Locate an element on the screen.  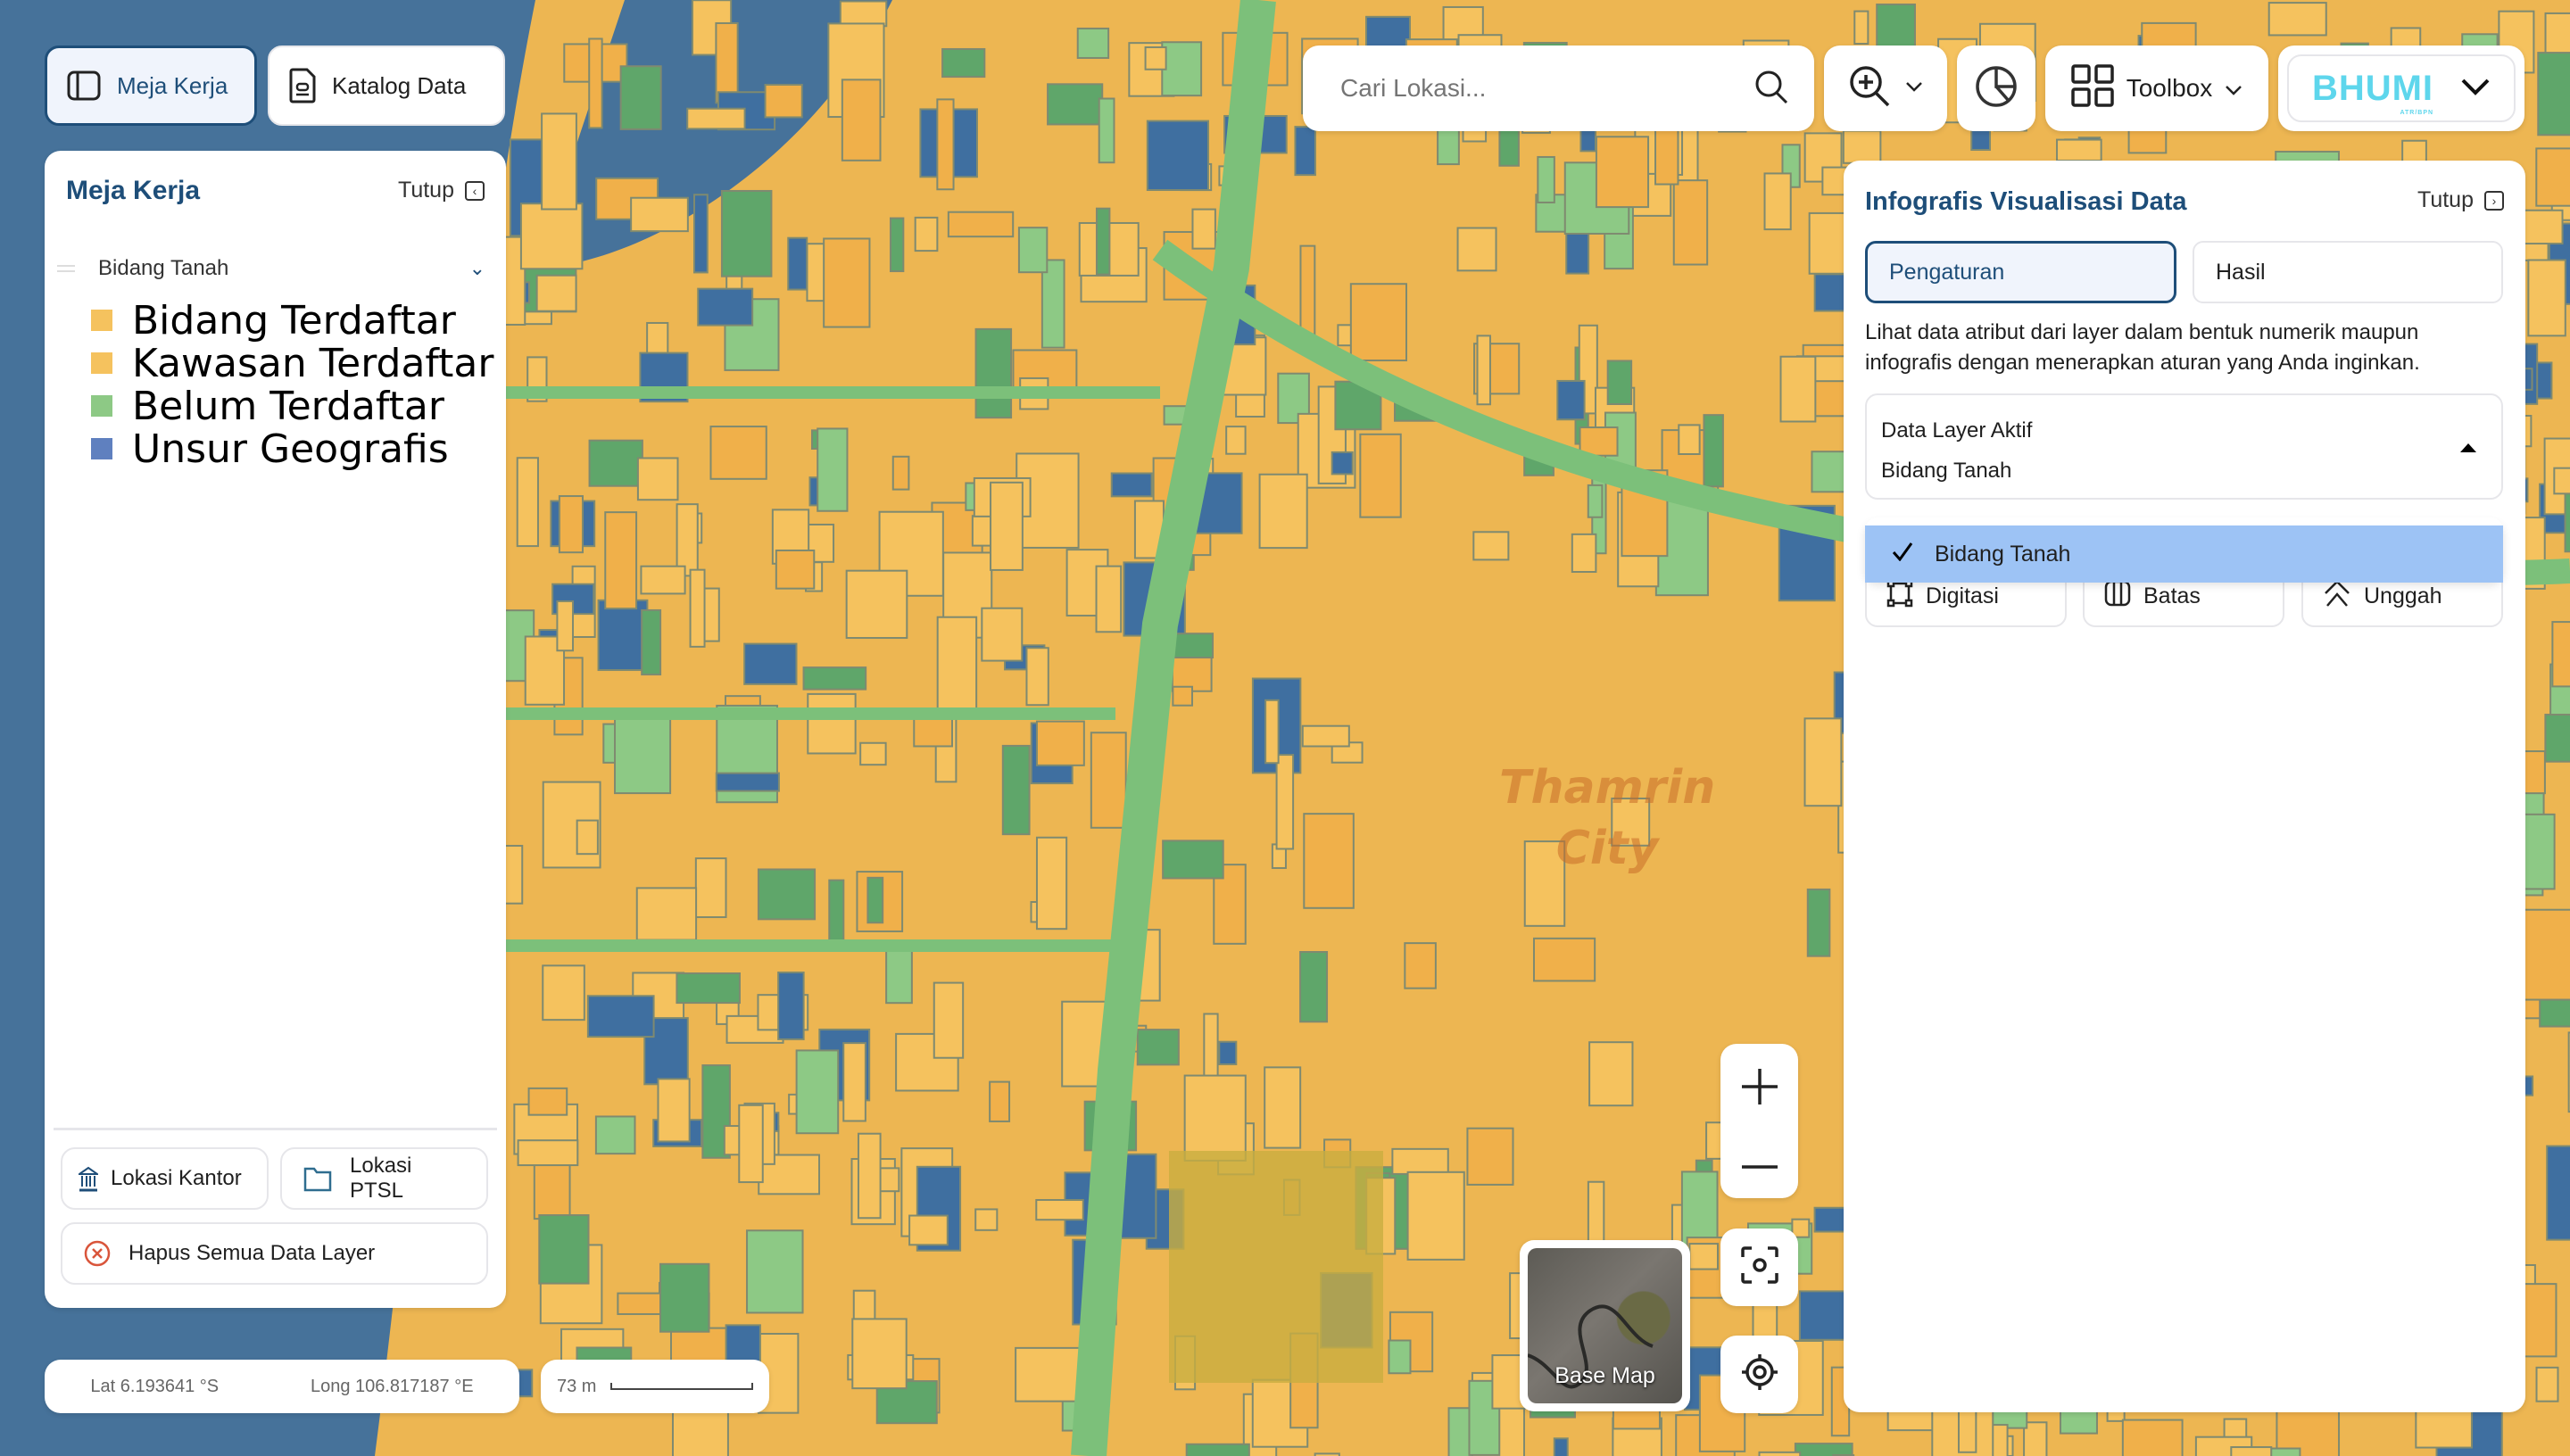
tool-label: Unggah is located at coordinates (2403, 595).